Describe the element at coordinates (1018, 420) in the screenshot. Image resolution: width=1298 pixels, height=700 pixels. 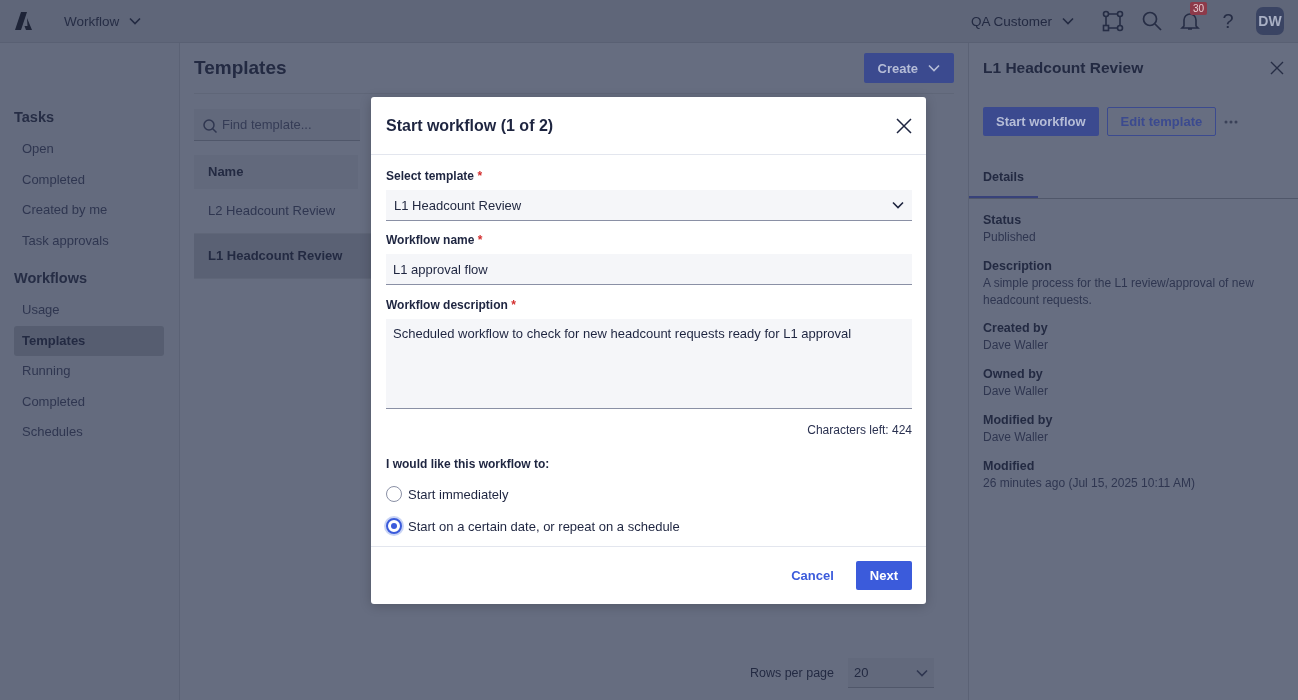
I see `field-label: Modified by` at that location.